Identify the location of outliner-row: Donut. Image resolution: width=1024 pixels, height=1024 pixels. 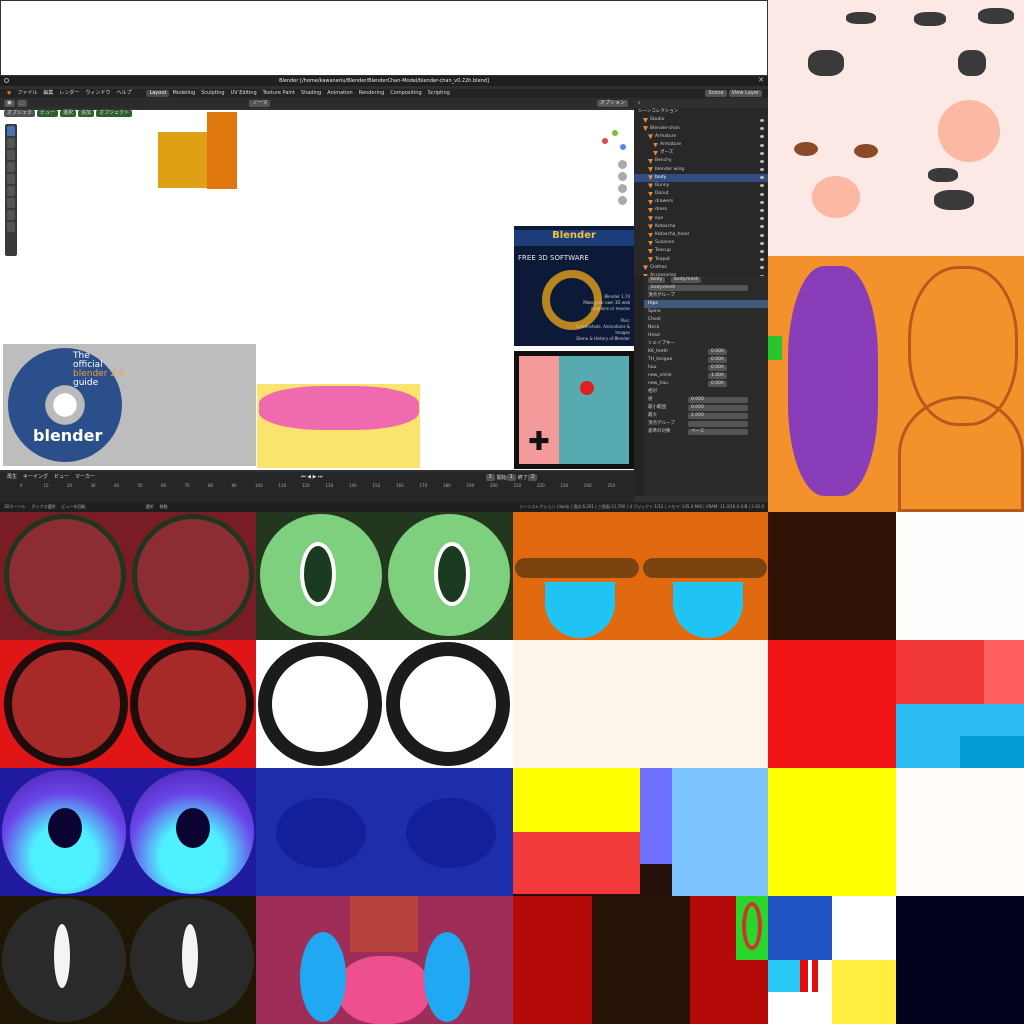
(701, 194).